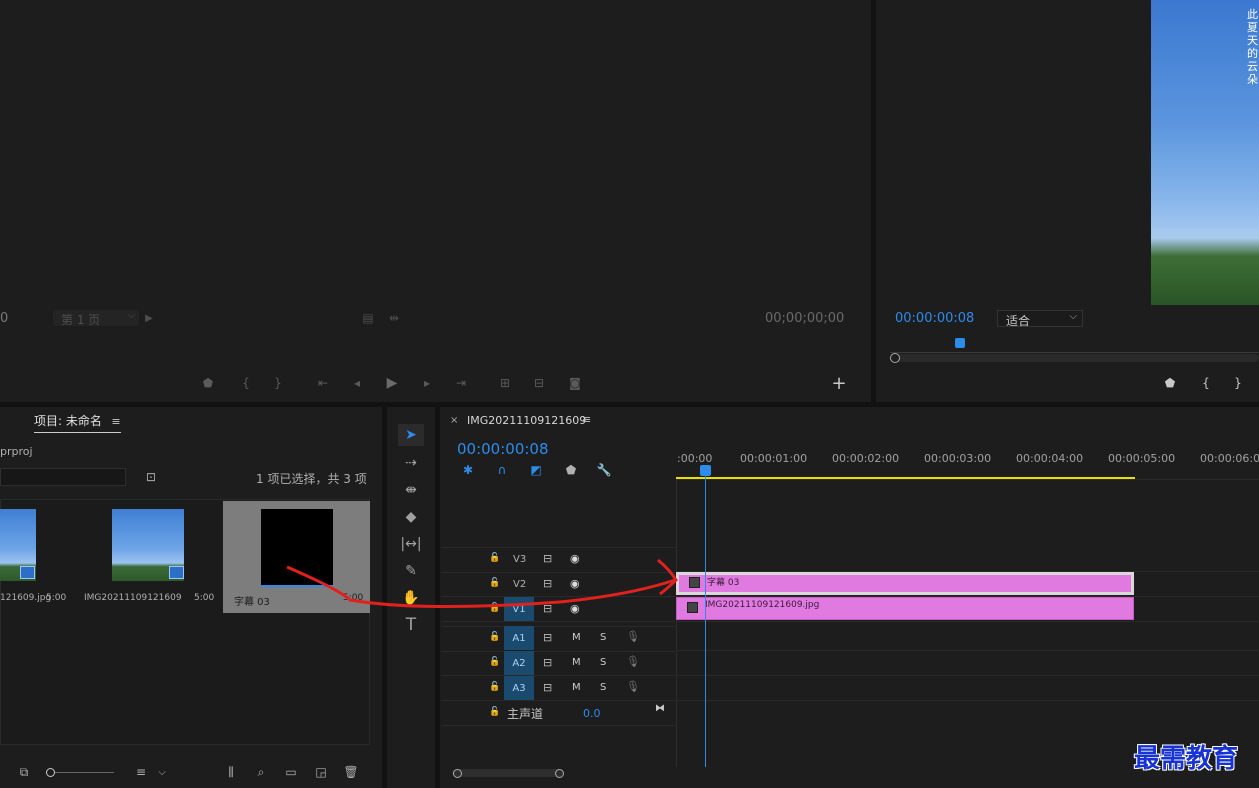 This screenshot has width=1259, height=788. What do you see at coordinates (482, 583) in the screenshot?
I see `annotation-arrow` at bounding box center [482, 583].